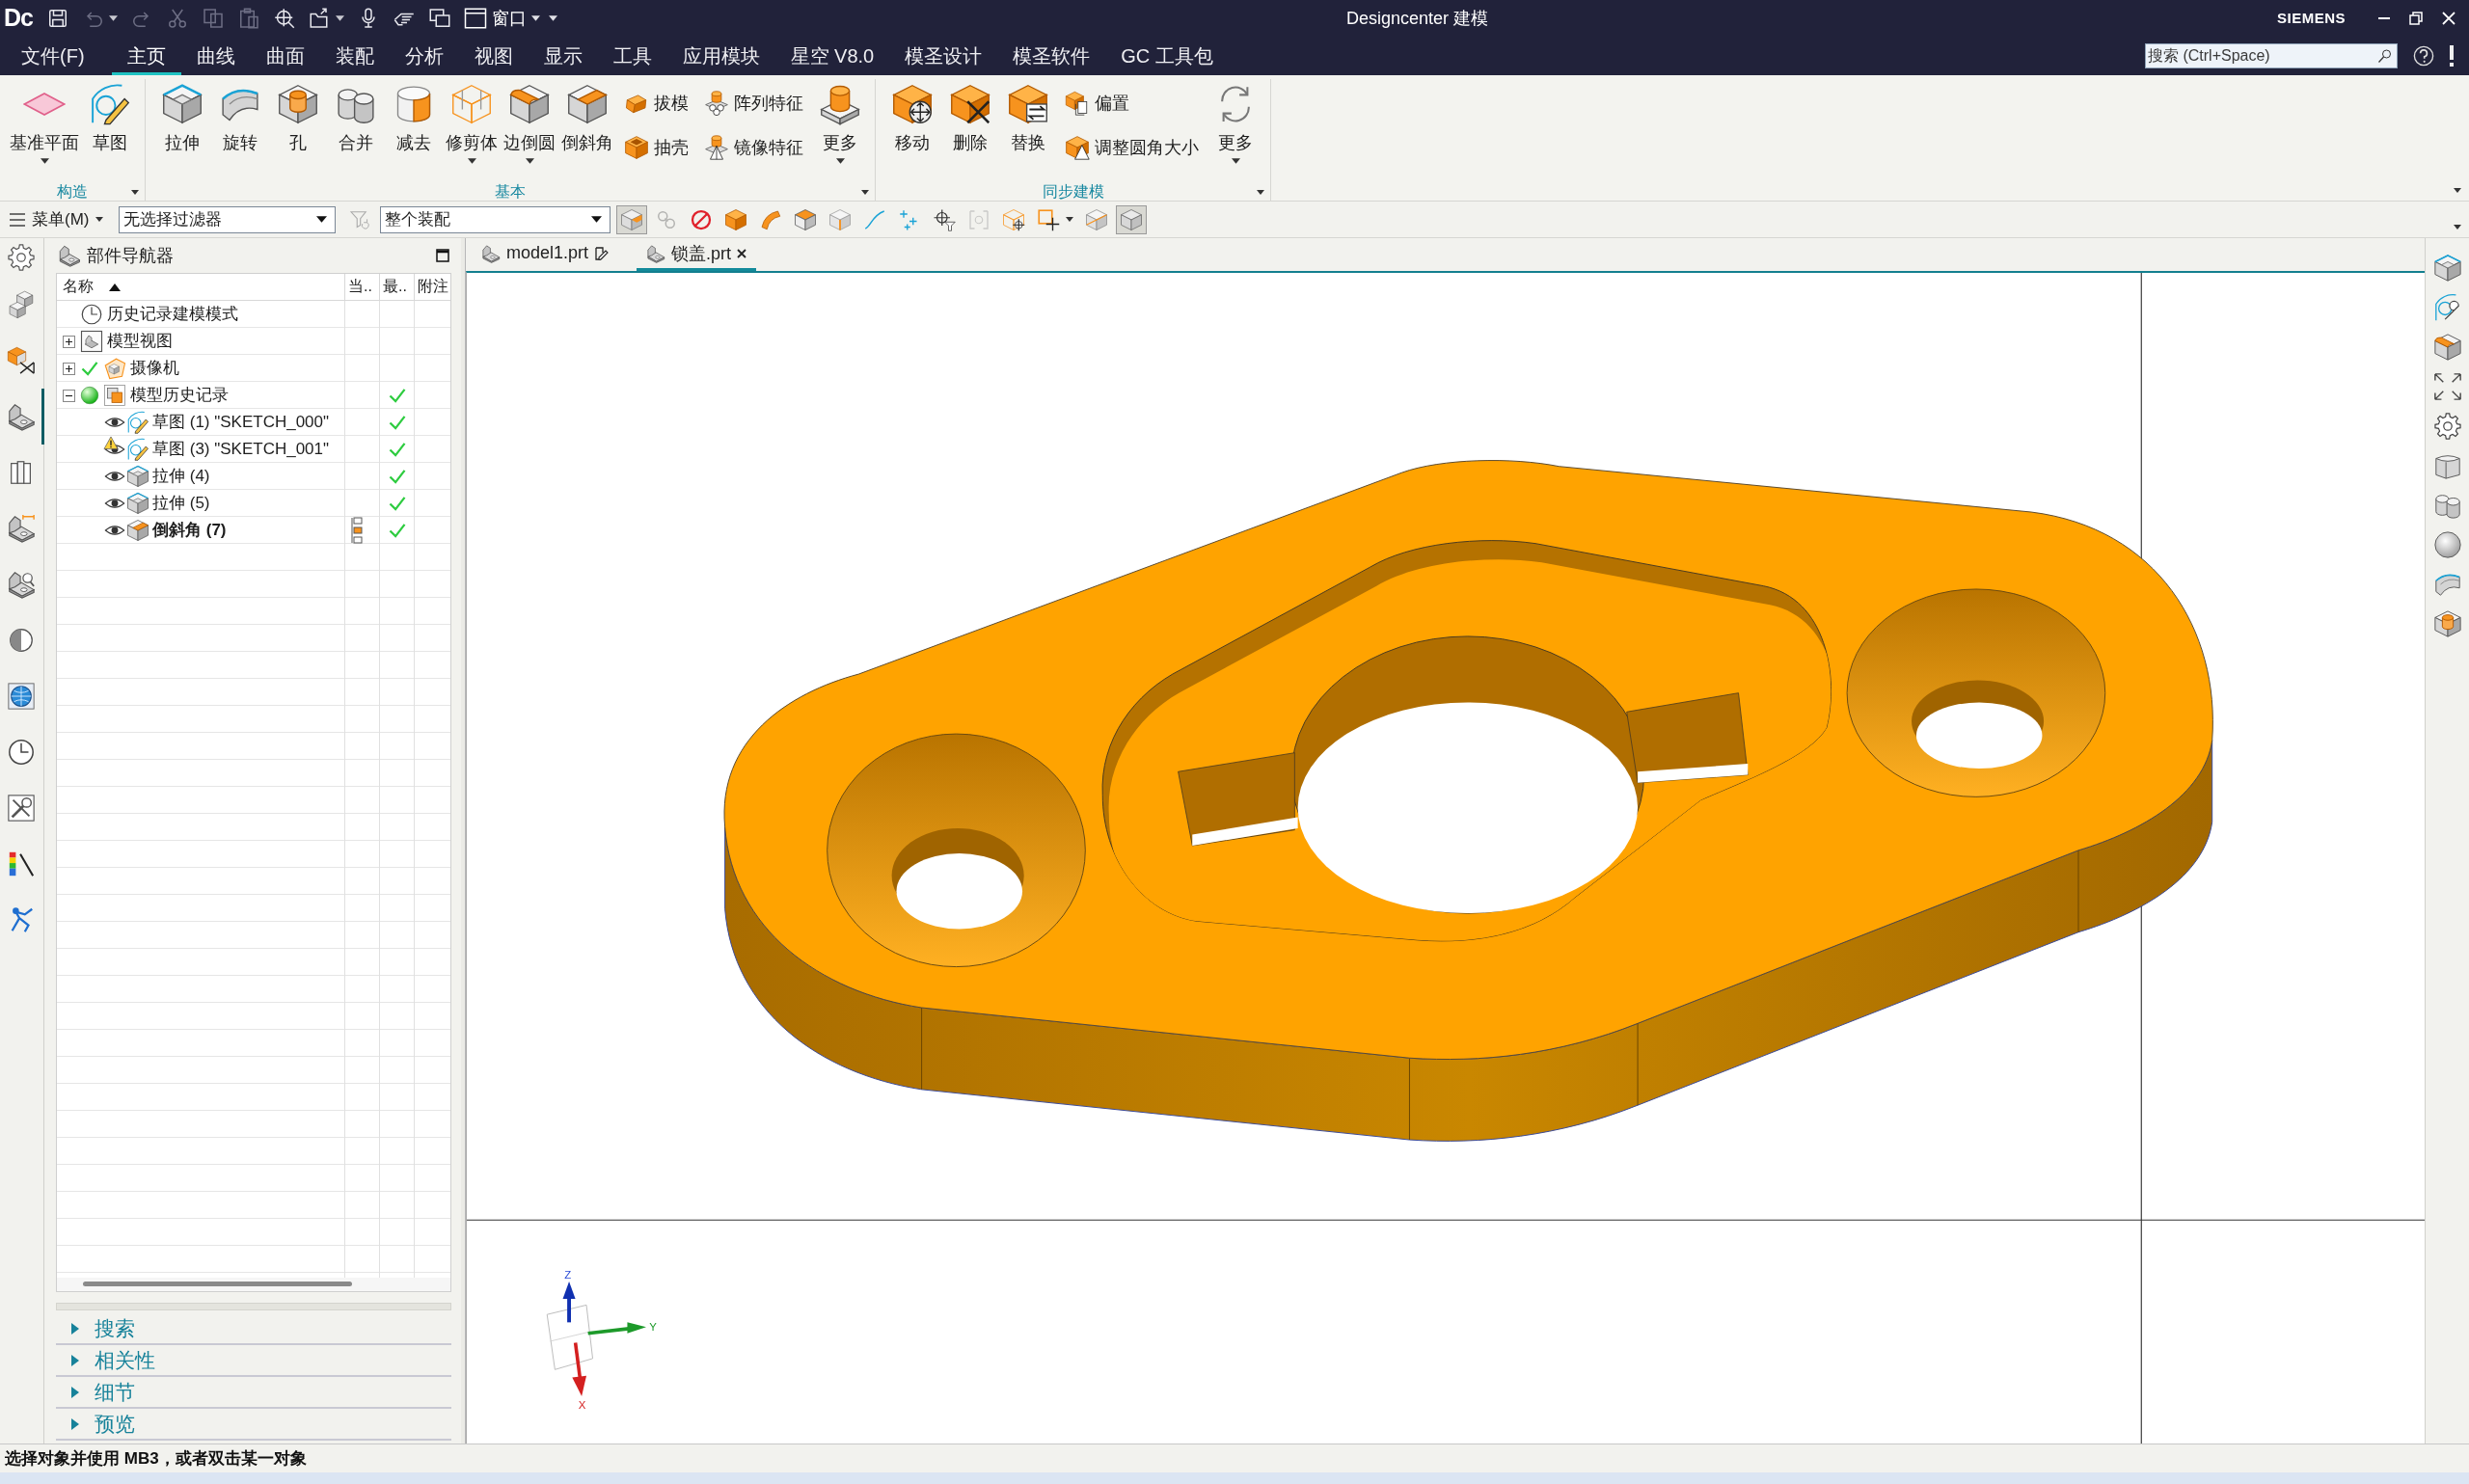  What do you see at coordinates (241, 422) in the screenshot?
I see `tree-item: 草图 (1) "SKETCH_000"` at bounding box center [241, 422].